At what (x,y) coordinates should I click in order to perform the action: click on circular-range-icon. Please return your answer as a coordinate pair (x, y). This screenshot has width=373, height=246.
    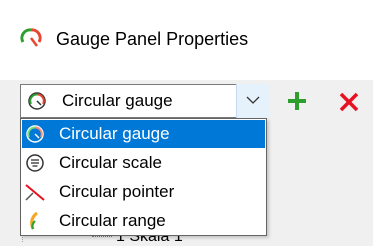
    Looking at the image, I should click on (34, 220).